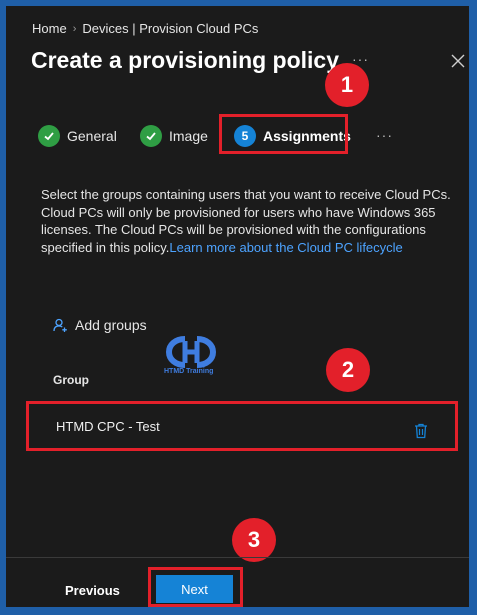 The height and width of the screenshot is (615, 477). Describe the element at coordinates (185, 60) in the screenshot. I see `page-title: Create a provisioning policy` at that location.